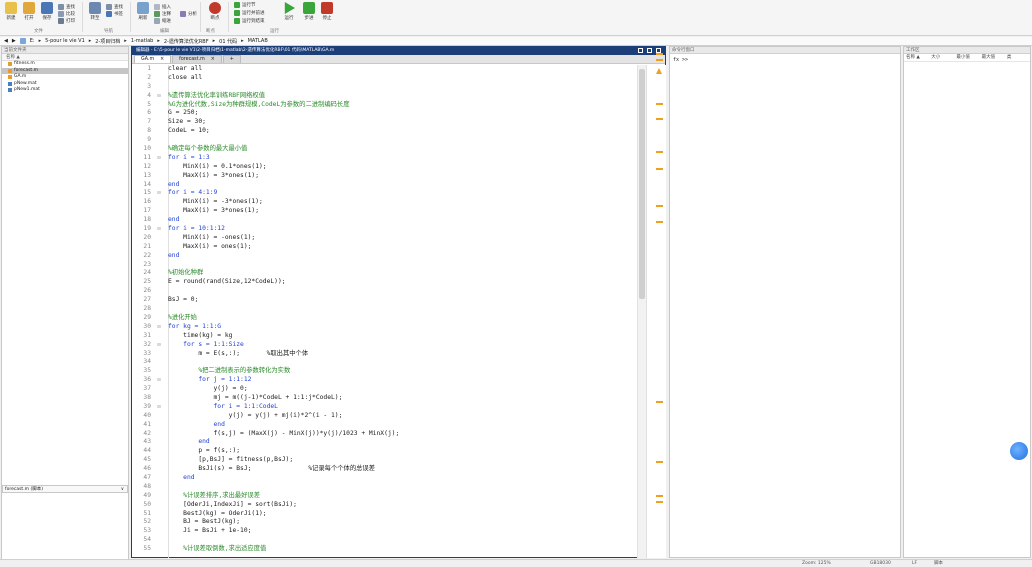  Describe the element at coordinates (389, 291) in the screenshot. I see `code-line: 26` at that location.